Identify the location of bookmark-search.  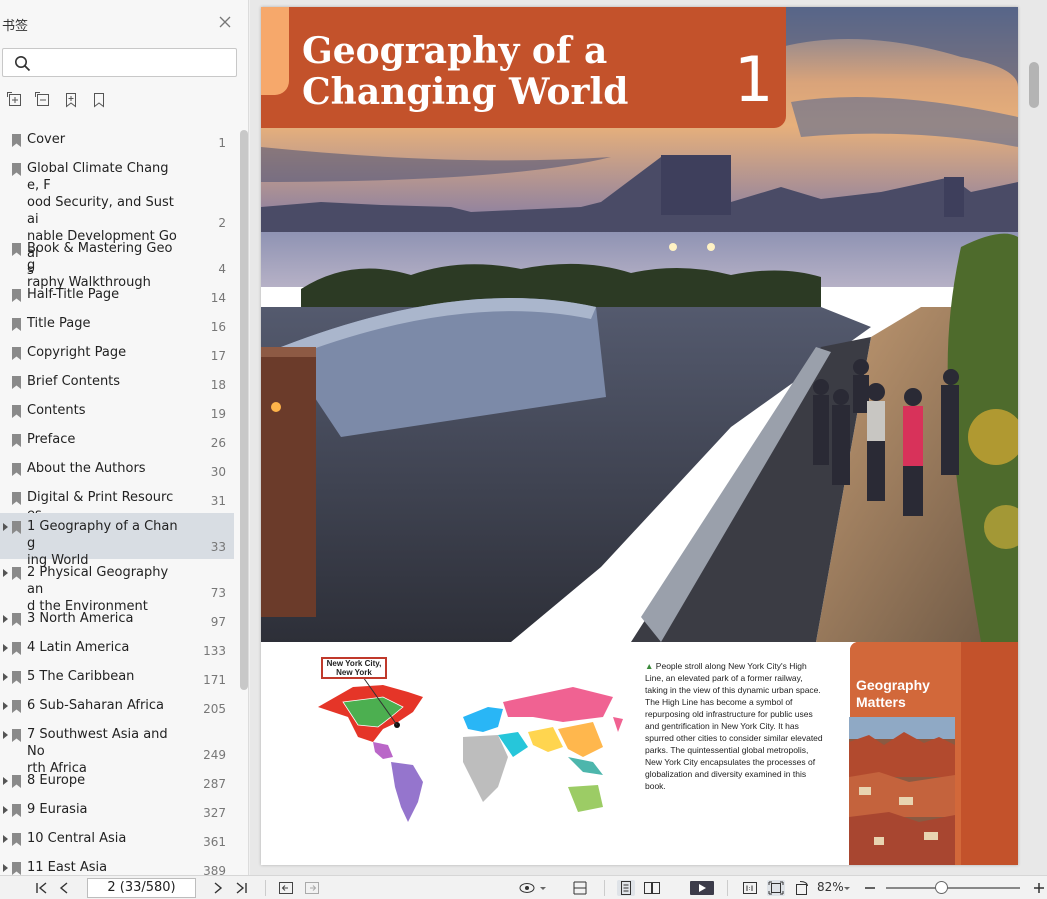
(119, 62).